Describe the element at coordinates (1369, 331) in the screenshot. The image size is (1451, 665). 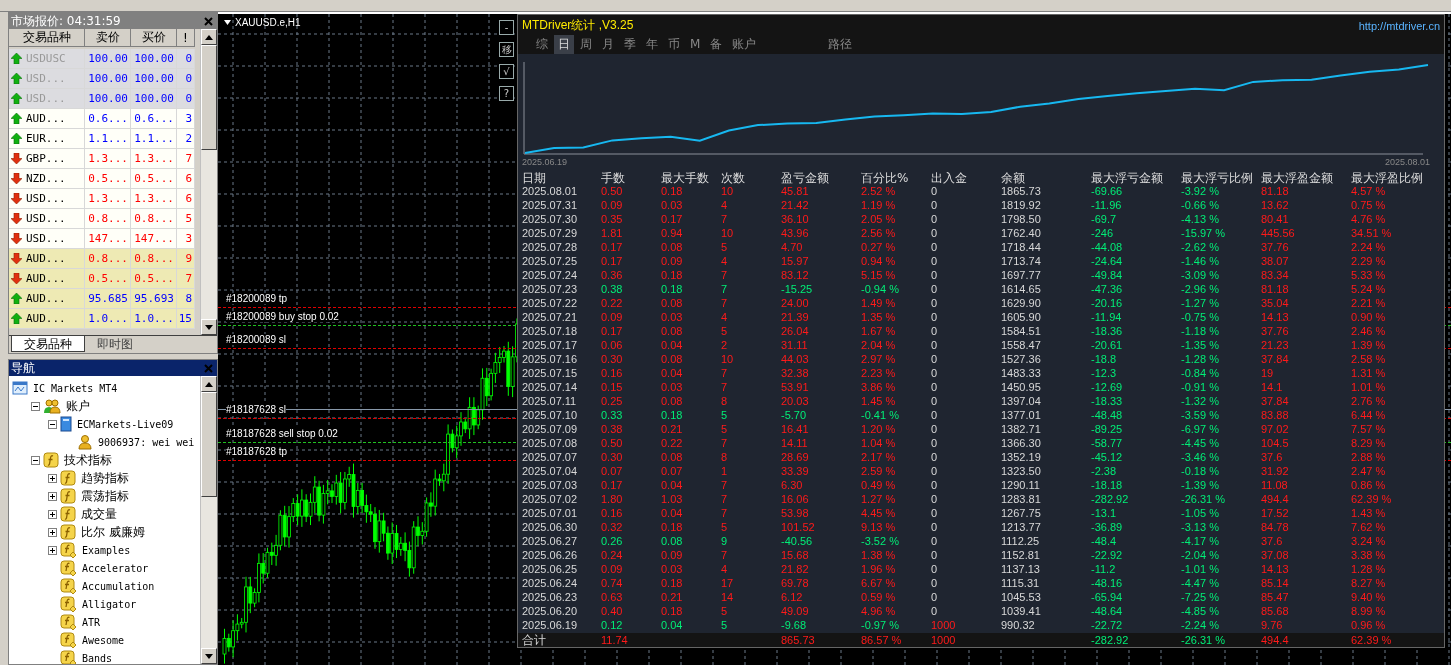
I see `table-cell-text: 2.46 %` at that location.